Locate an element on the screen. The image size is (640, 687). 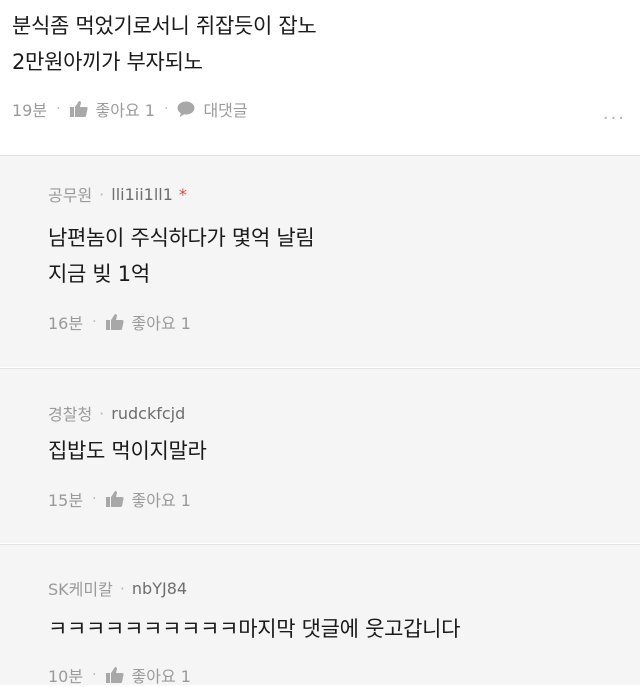
comment-body-line: 2만원아끼가 부자되노 is located at coordinates (107, 62).